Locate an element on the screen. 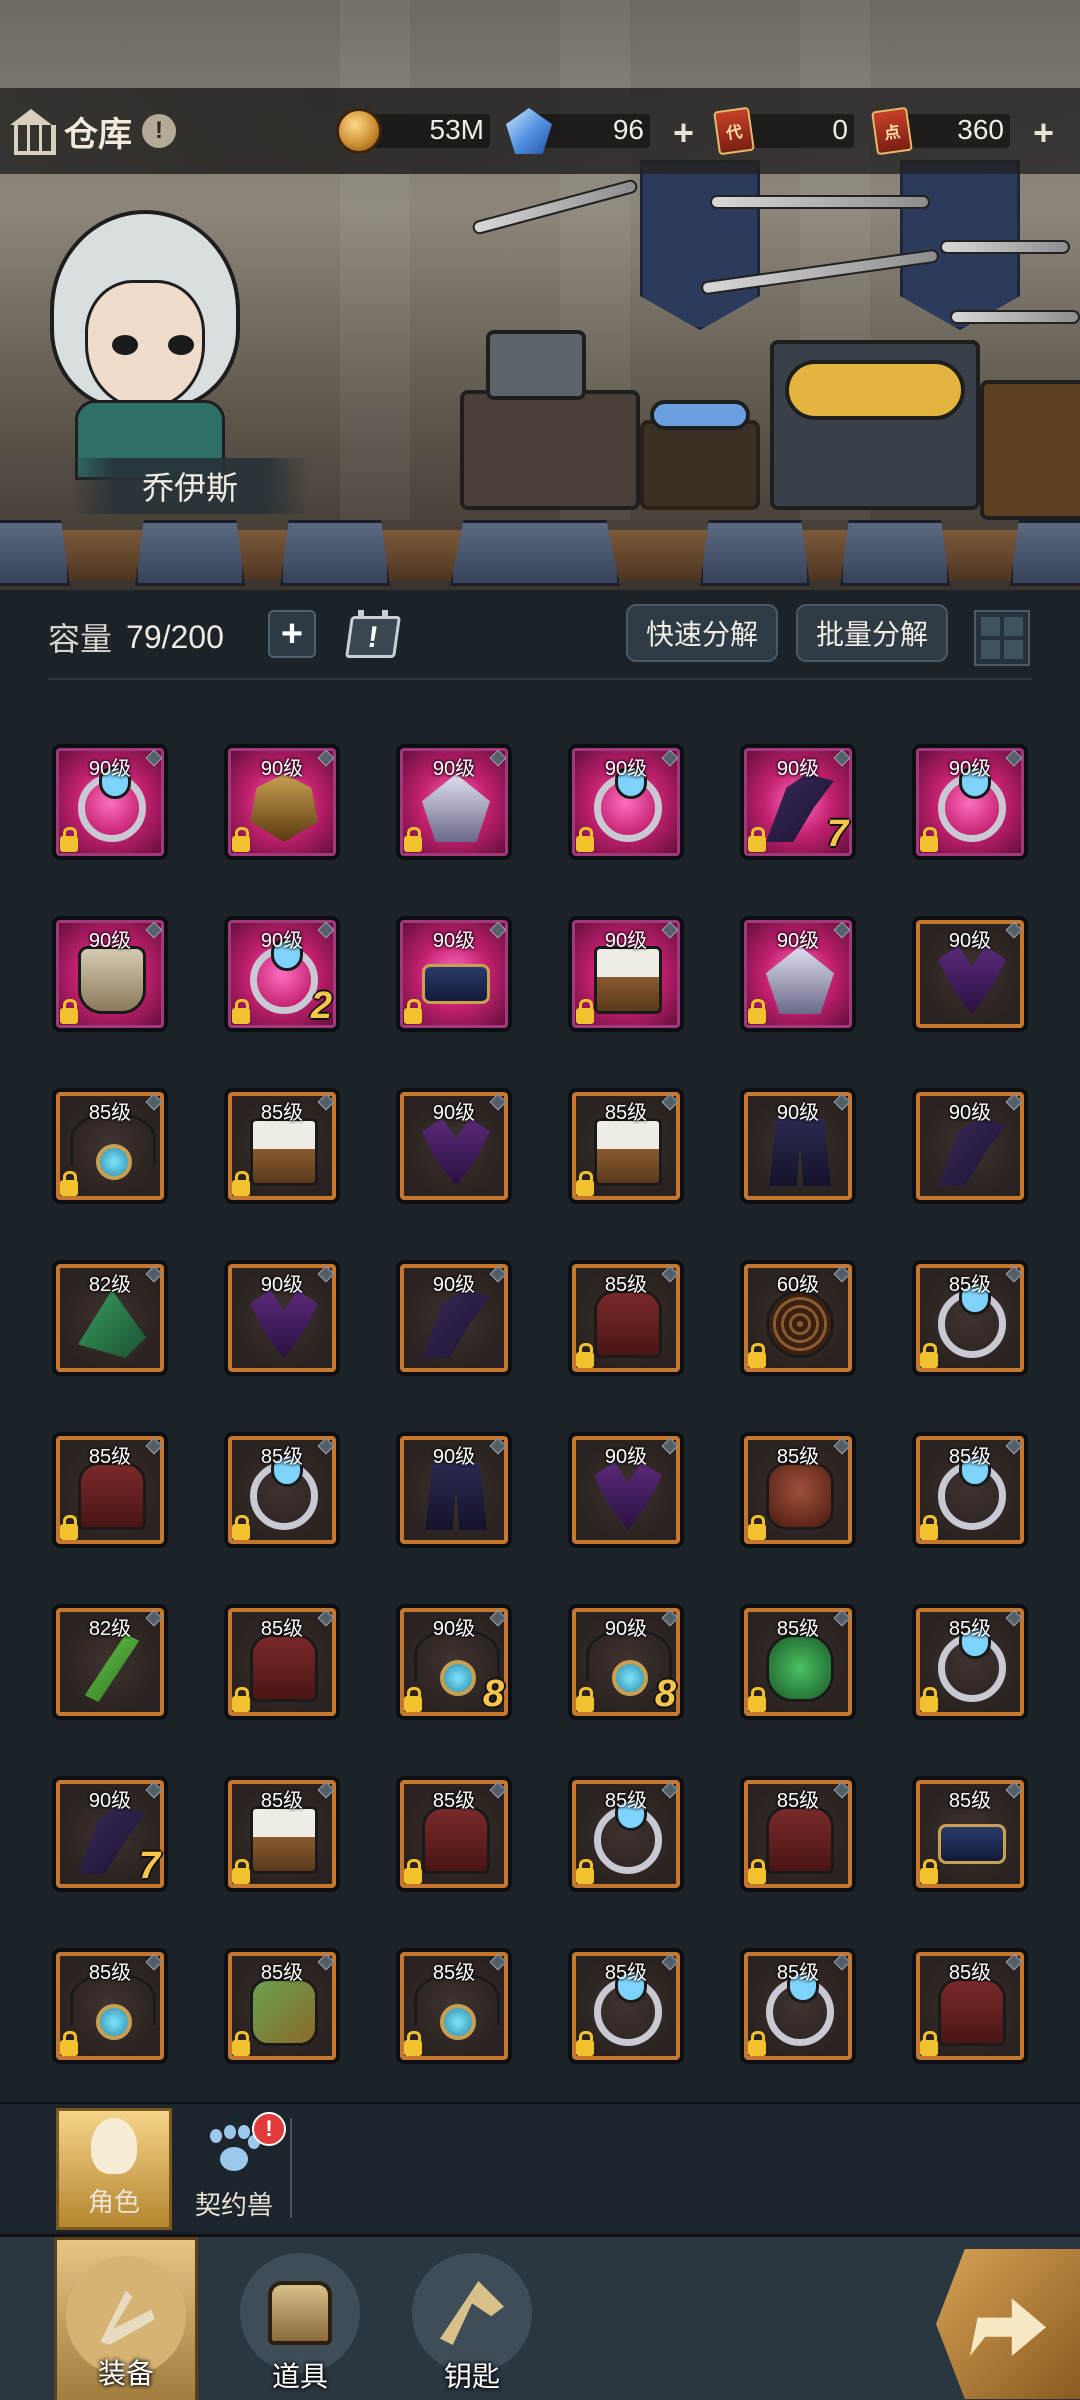 The height and width of the screenshot is (2400, 1080). batch-decompose-button: 批量分解 is located at coordinates (872, 633).